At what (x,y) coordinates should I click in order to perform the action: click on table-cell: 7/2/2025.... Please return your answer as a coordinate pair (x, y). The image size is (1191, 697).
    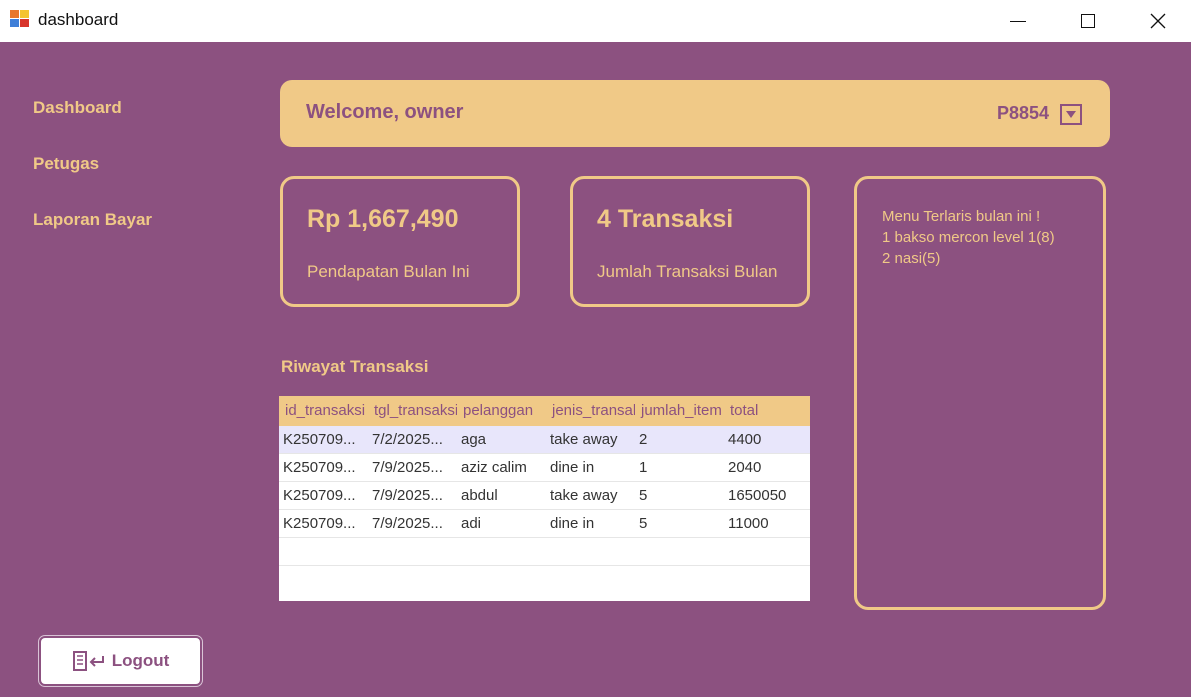
    Looking at the image, I should click on (407, 439).